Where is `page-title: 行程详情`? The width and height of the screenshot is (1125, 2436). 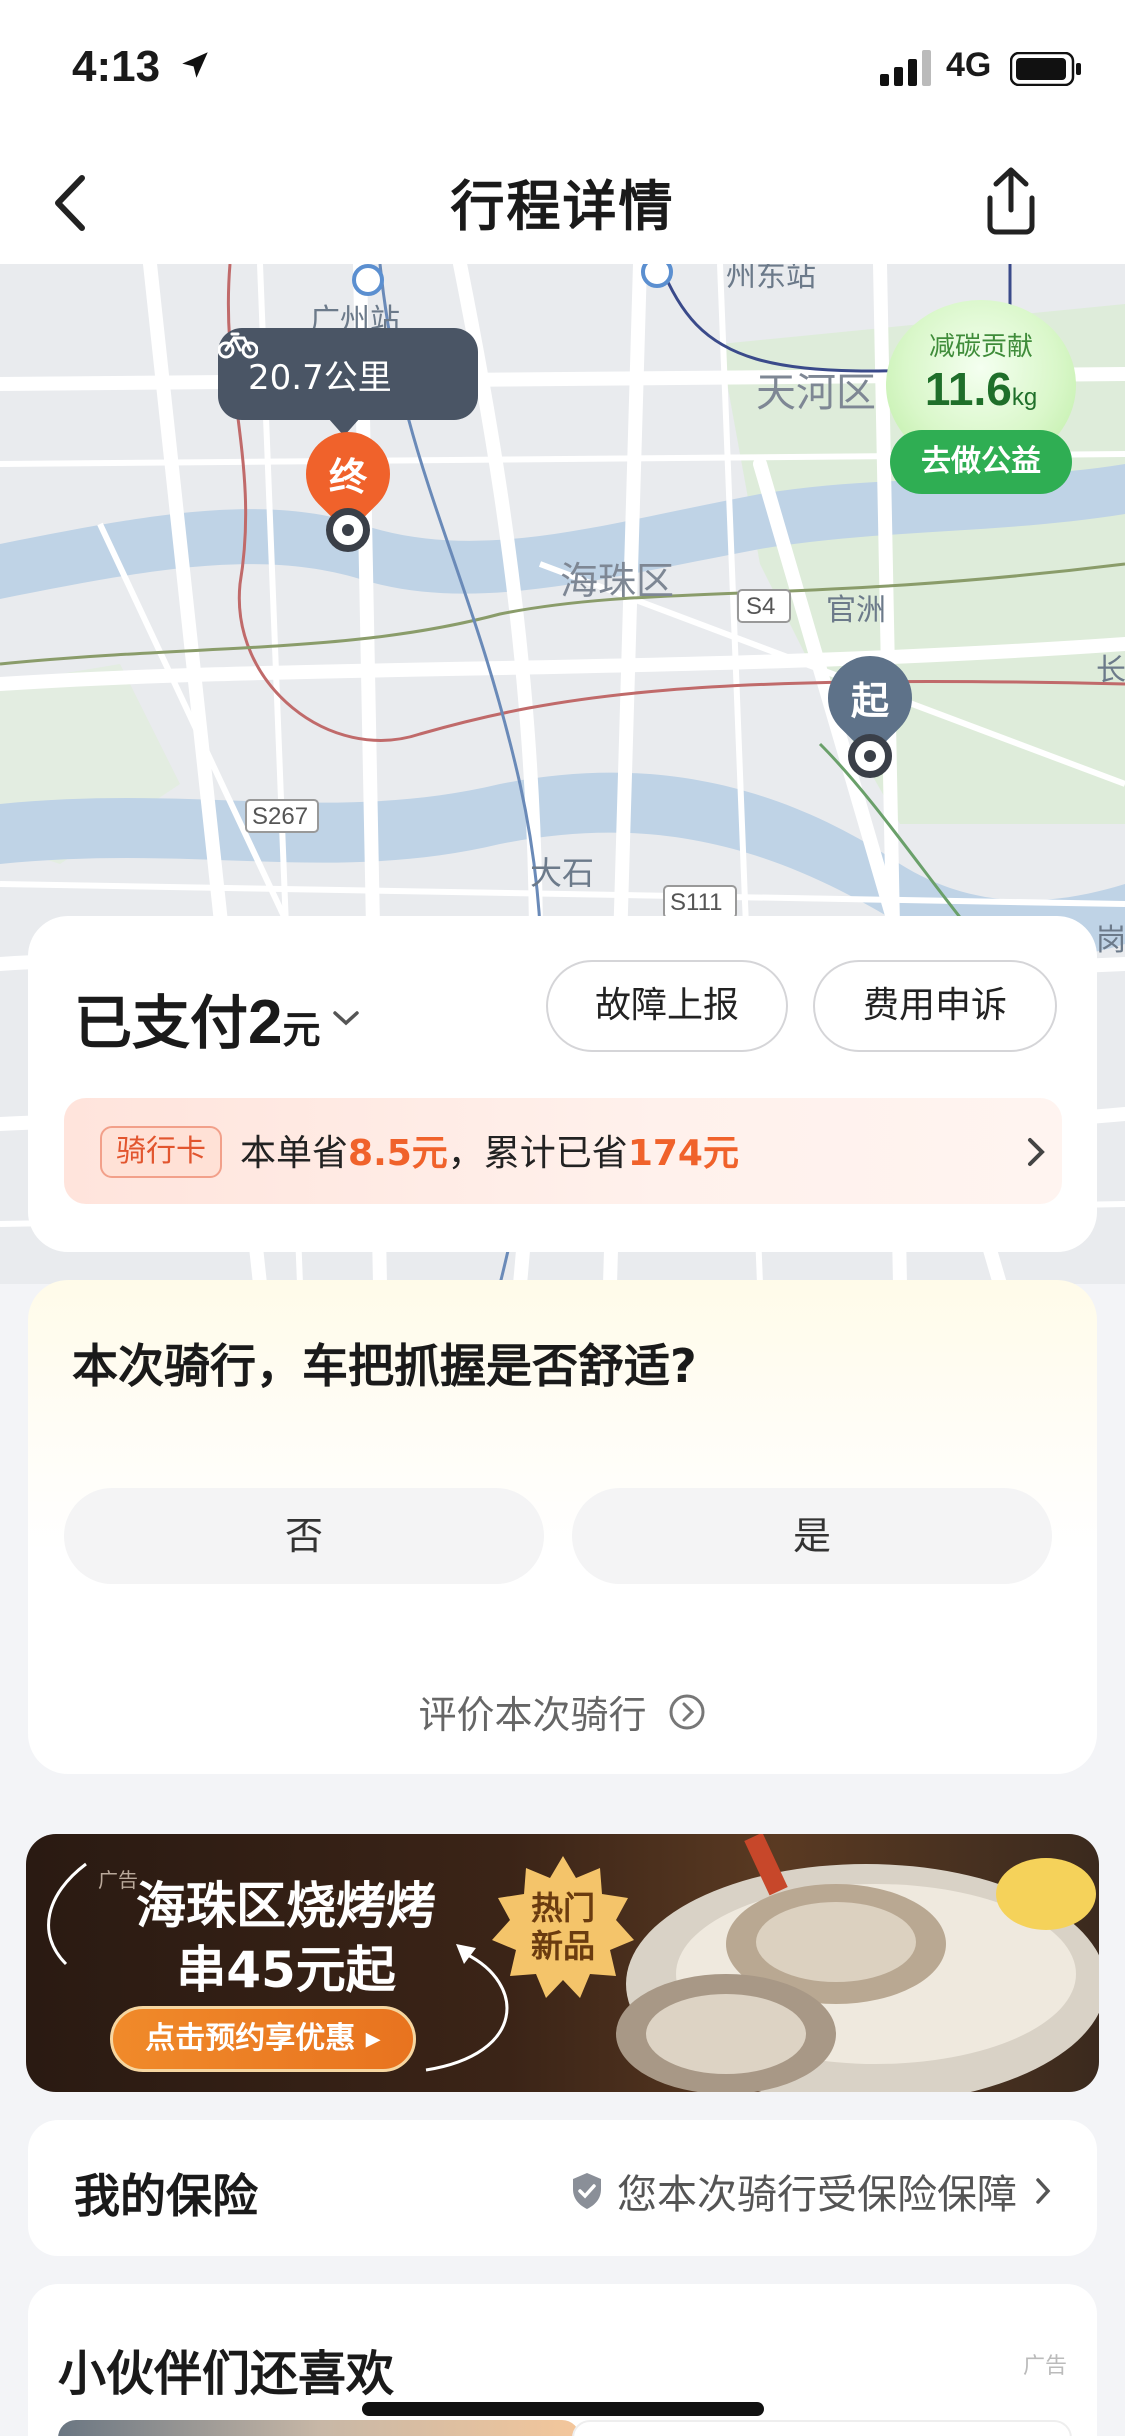
page-title: 行程详情 is located at coordinates (562, 206).